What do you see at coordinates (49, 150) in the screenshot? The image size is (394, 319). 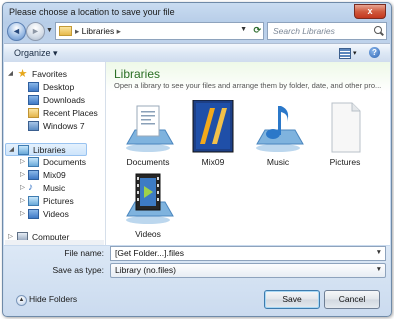 I see `nav-libraries-label: Libraries` at bounding box center [49, 150].